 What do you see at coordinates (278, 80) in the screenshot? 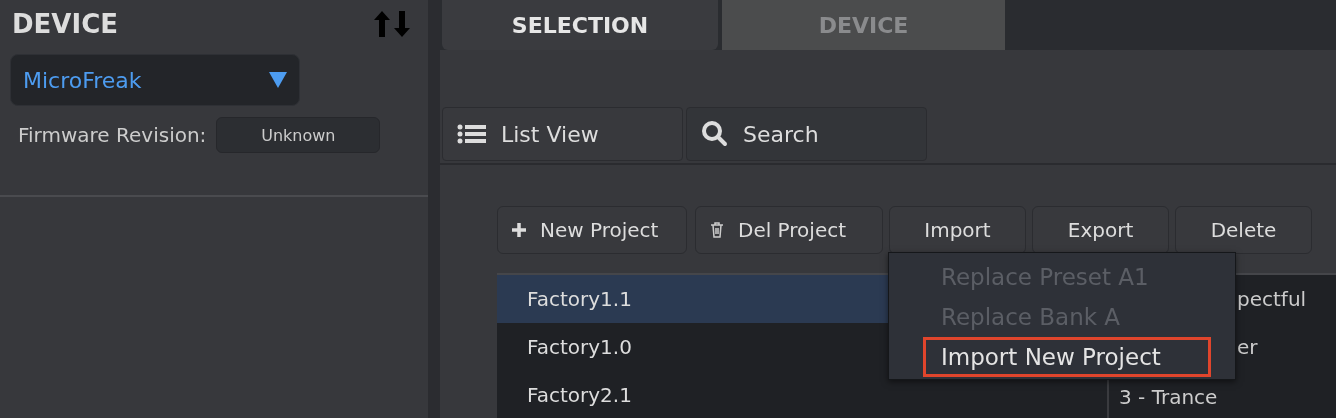
I see `dropdown-arrow-icon` at bounding box center [278, 80].